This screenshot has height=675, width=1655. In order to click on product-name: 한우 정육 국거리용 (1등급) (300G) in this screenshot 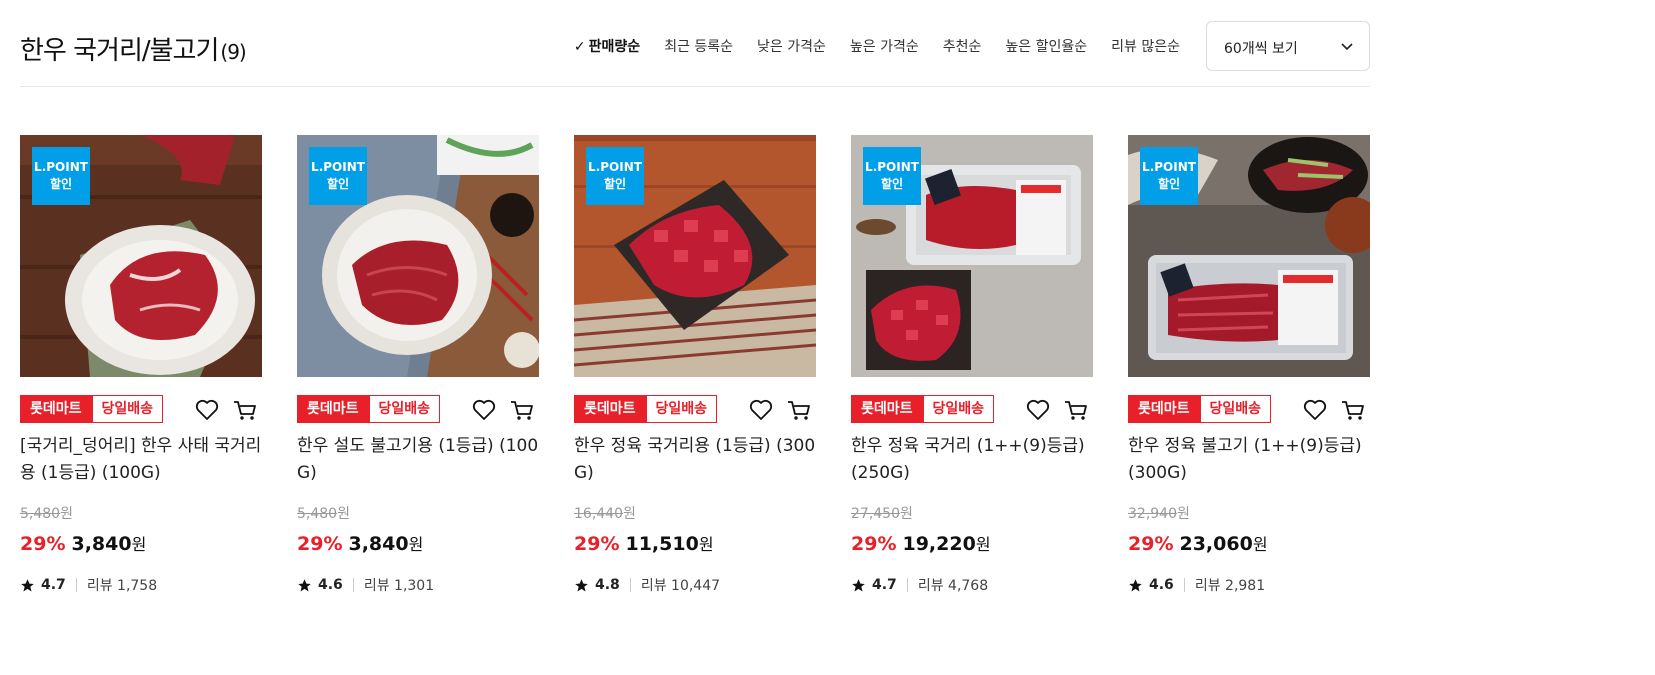, I will do `click(695, 460)`.